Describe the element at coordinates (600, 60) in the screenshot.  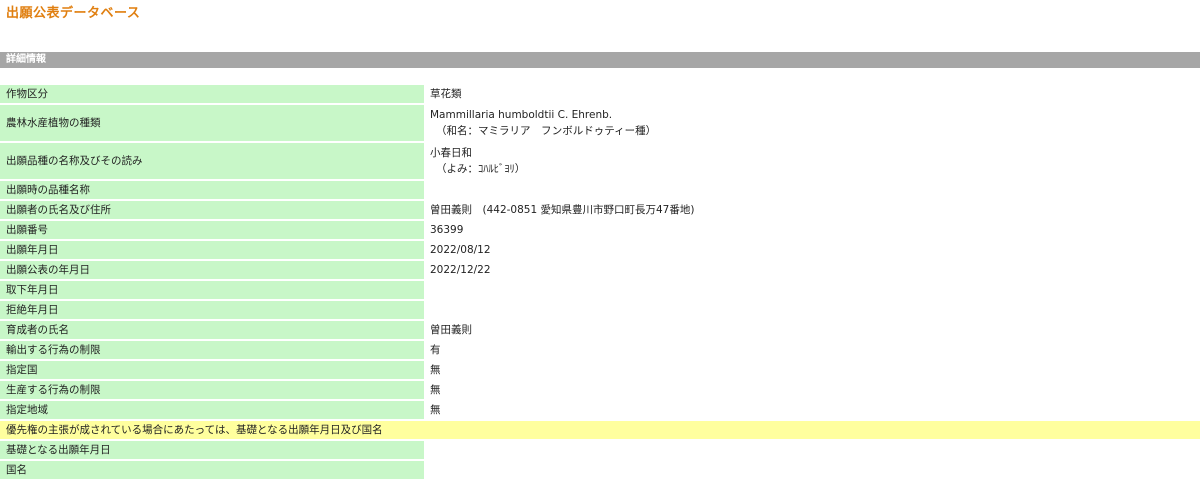
I see `section-header-details: 詳細情報` at that location.